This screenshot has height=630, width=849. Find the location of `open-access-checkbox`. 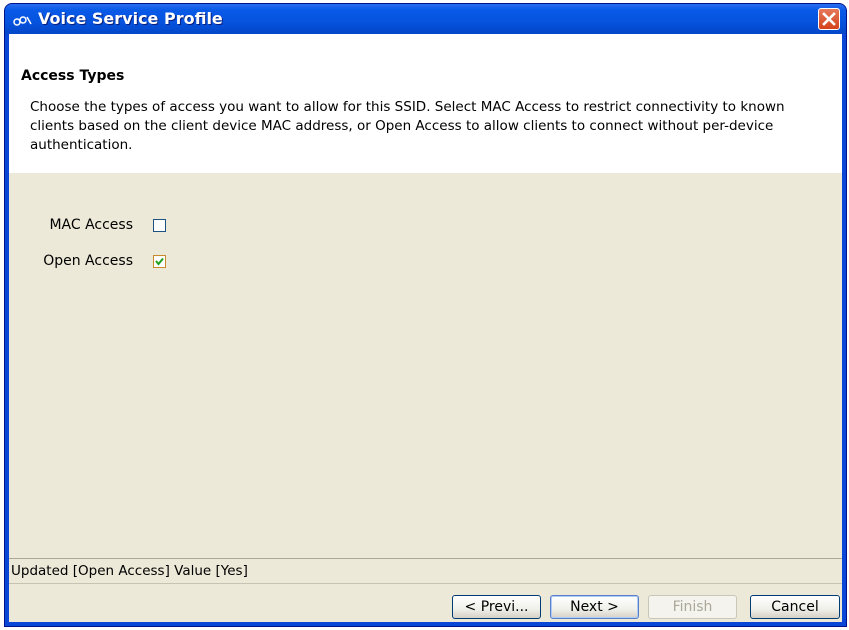

open-access-checkbox is located at coordinates (159, 261).